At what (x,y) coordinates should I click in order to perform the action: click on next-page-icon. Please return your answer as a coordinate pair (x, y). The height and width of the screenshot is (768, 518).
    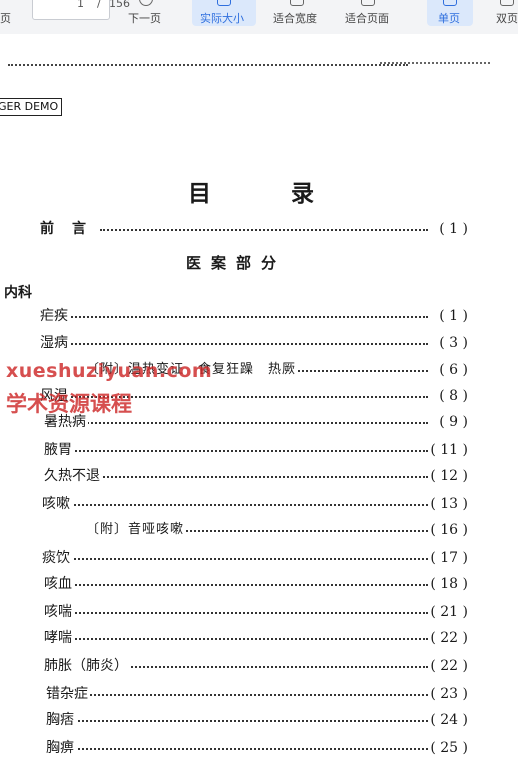
    Looking at the image, I should click on (146, 3).